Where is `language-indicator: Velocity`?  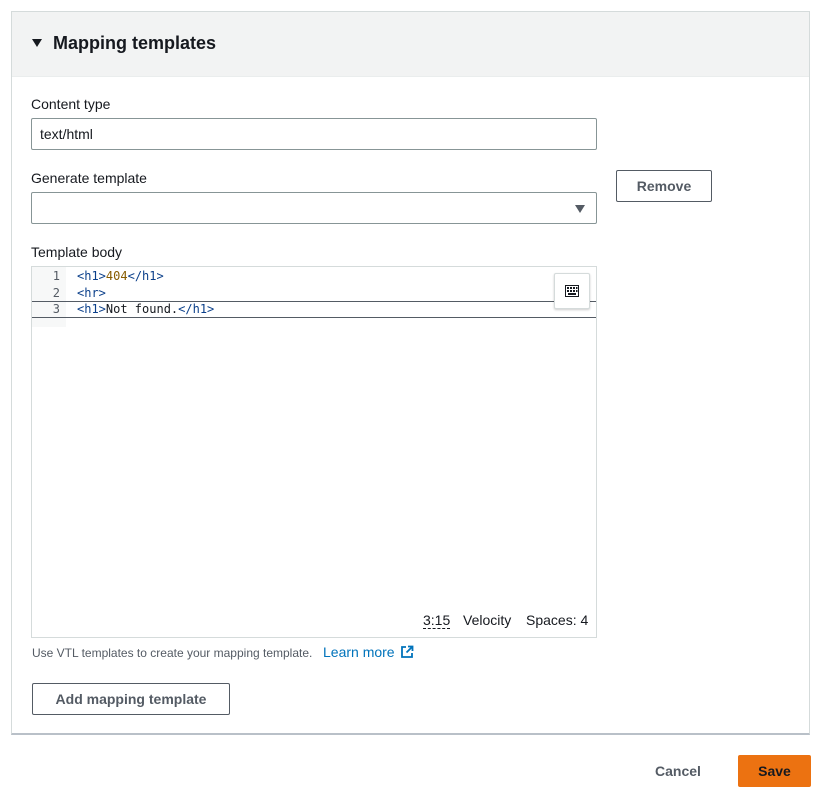
language-indicator: Velocity is located at coordinates (487, 620).